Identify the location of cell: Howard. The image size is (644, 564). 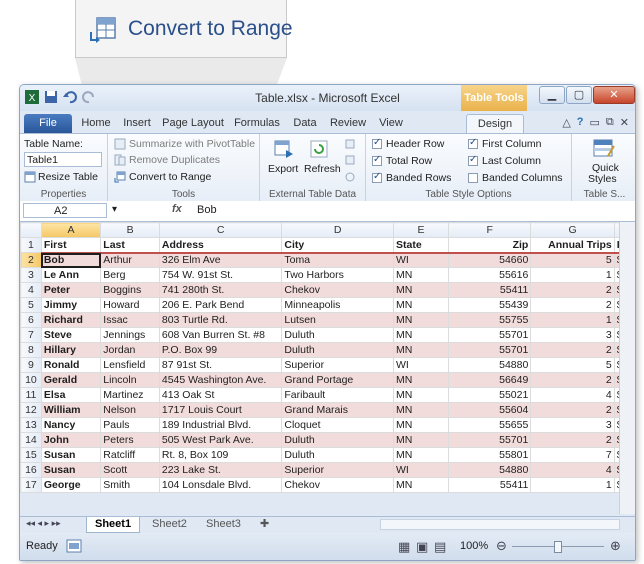
(130, 305).